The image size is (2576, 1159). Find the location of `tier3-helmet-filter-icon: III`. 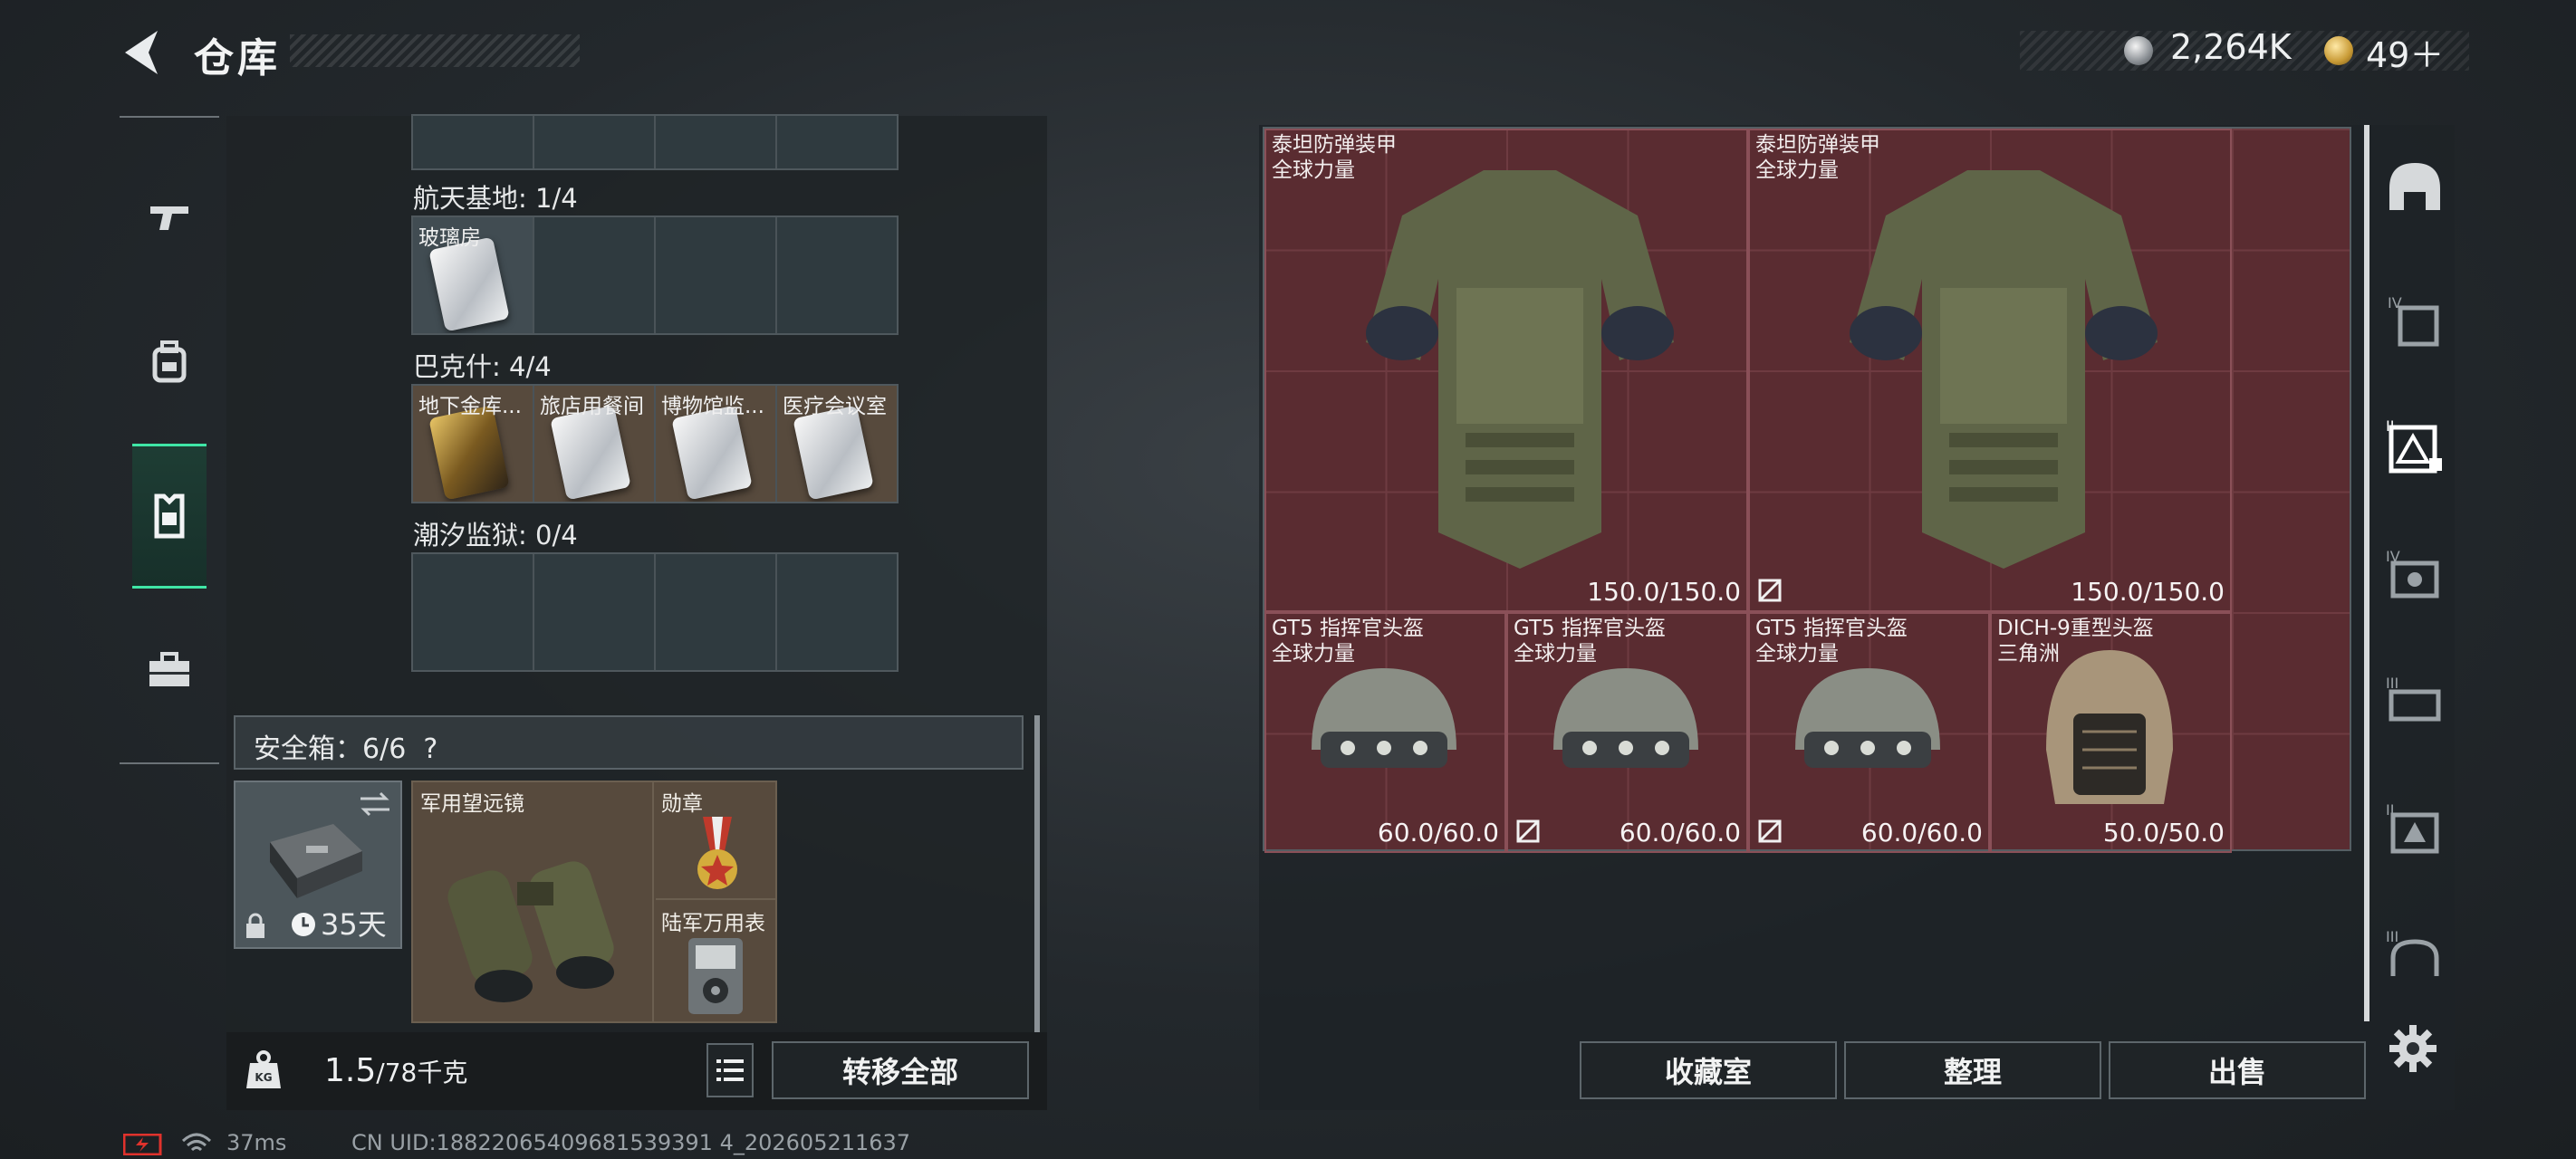

tier3-helmet-filter-icon: III is located at coordinates (2414, 954).